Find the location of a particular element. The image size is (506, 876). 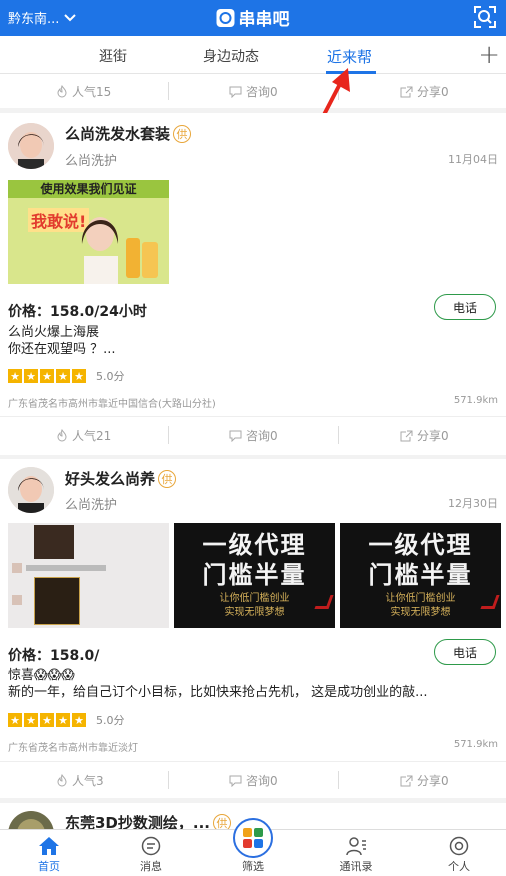

address: 广东省茂名市高州市靠近中国信合(大路山分社) is located at coordinates (112, 404).